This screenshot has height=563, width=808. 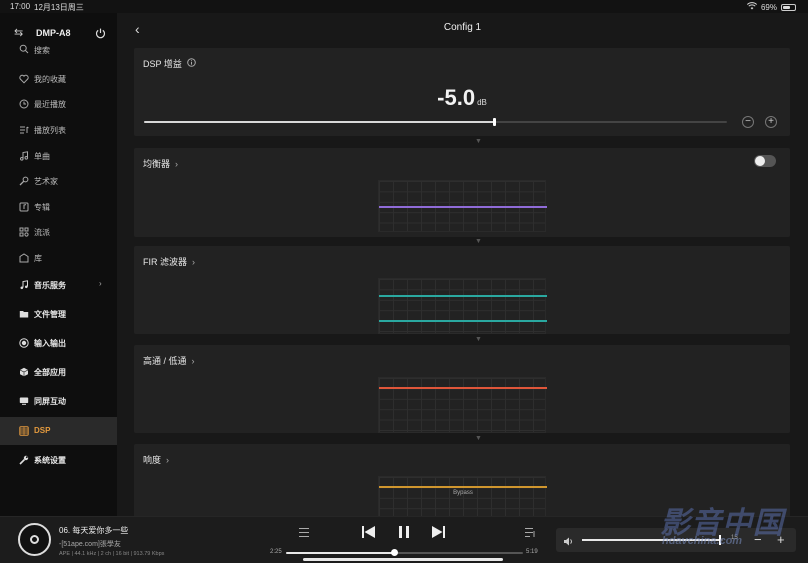 What do you see at coordinates (23, 180) in the screenshot?
I see `microphone-icon` at bounding box center [23, 180].